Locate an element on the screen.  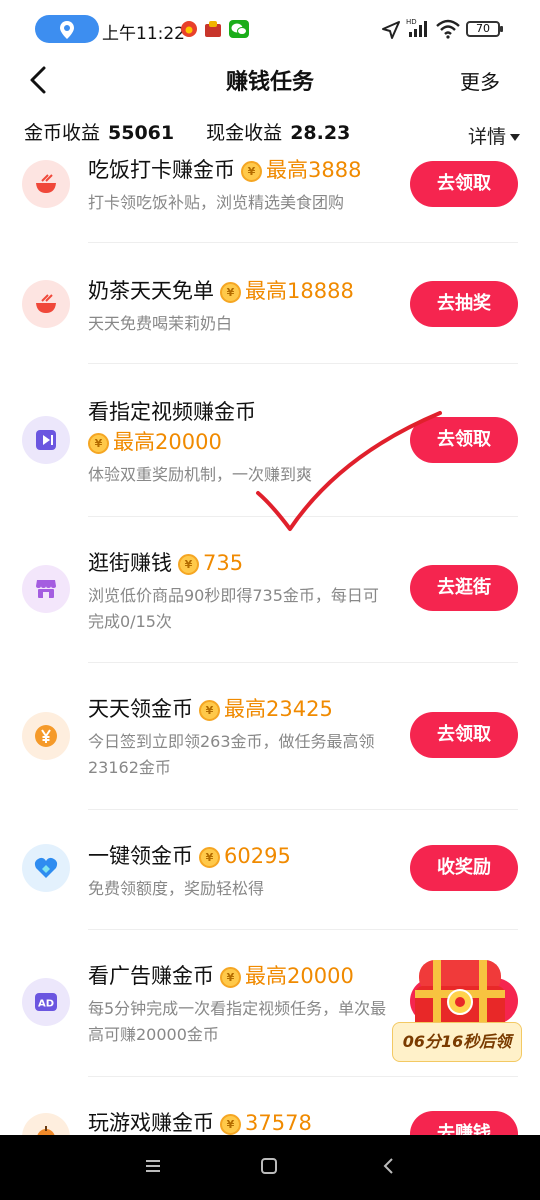
task-item: 逛街赚钱 ¥735 浏览低价商品90秒即得735金币，每日可完成0/15次 去逛街 is located at coordinates (270, 590).